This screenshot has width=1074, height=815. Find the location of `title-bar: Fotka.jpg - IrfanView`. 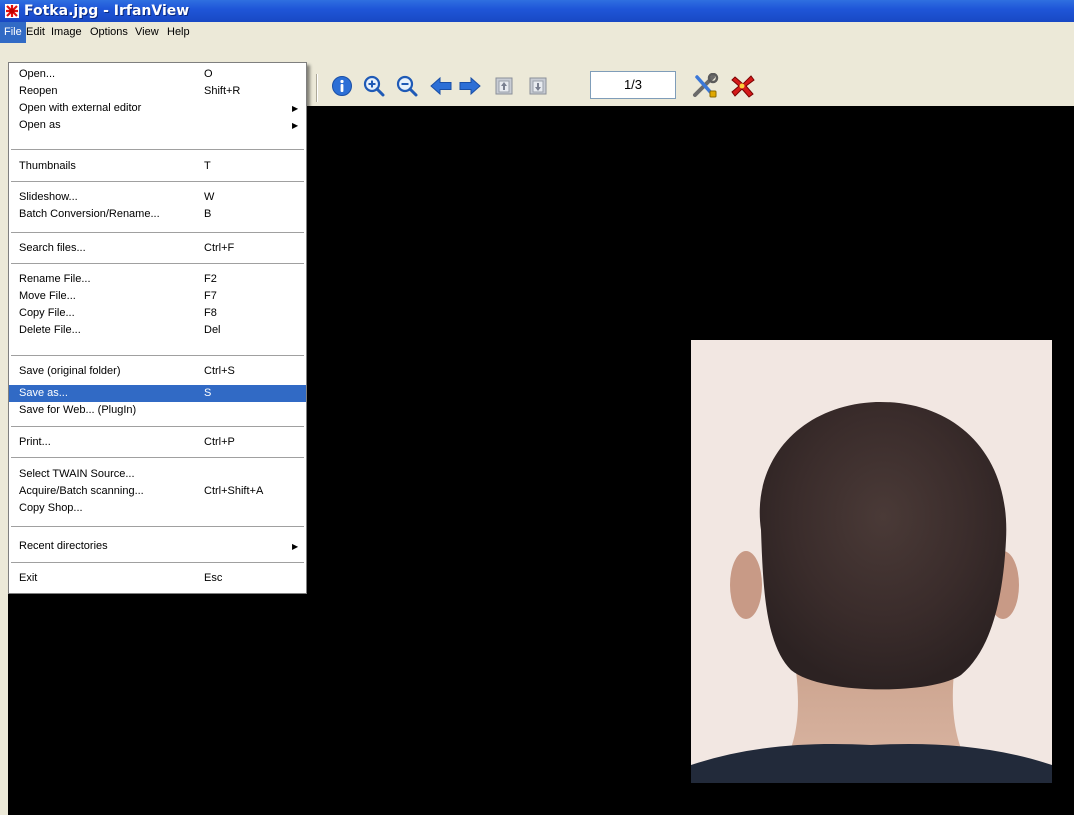

title-bar: Fotka.jpg - IrfanView is located at coordinates (537, 11).